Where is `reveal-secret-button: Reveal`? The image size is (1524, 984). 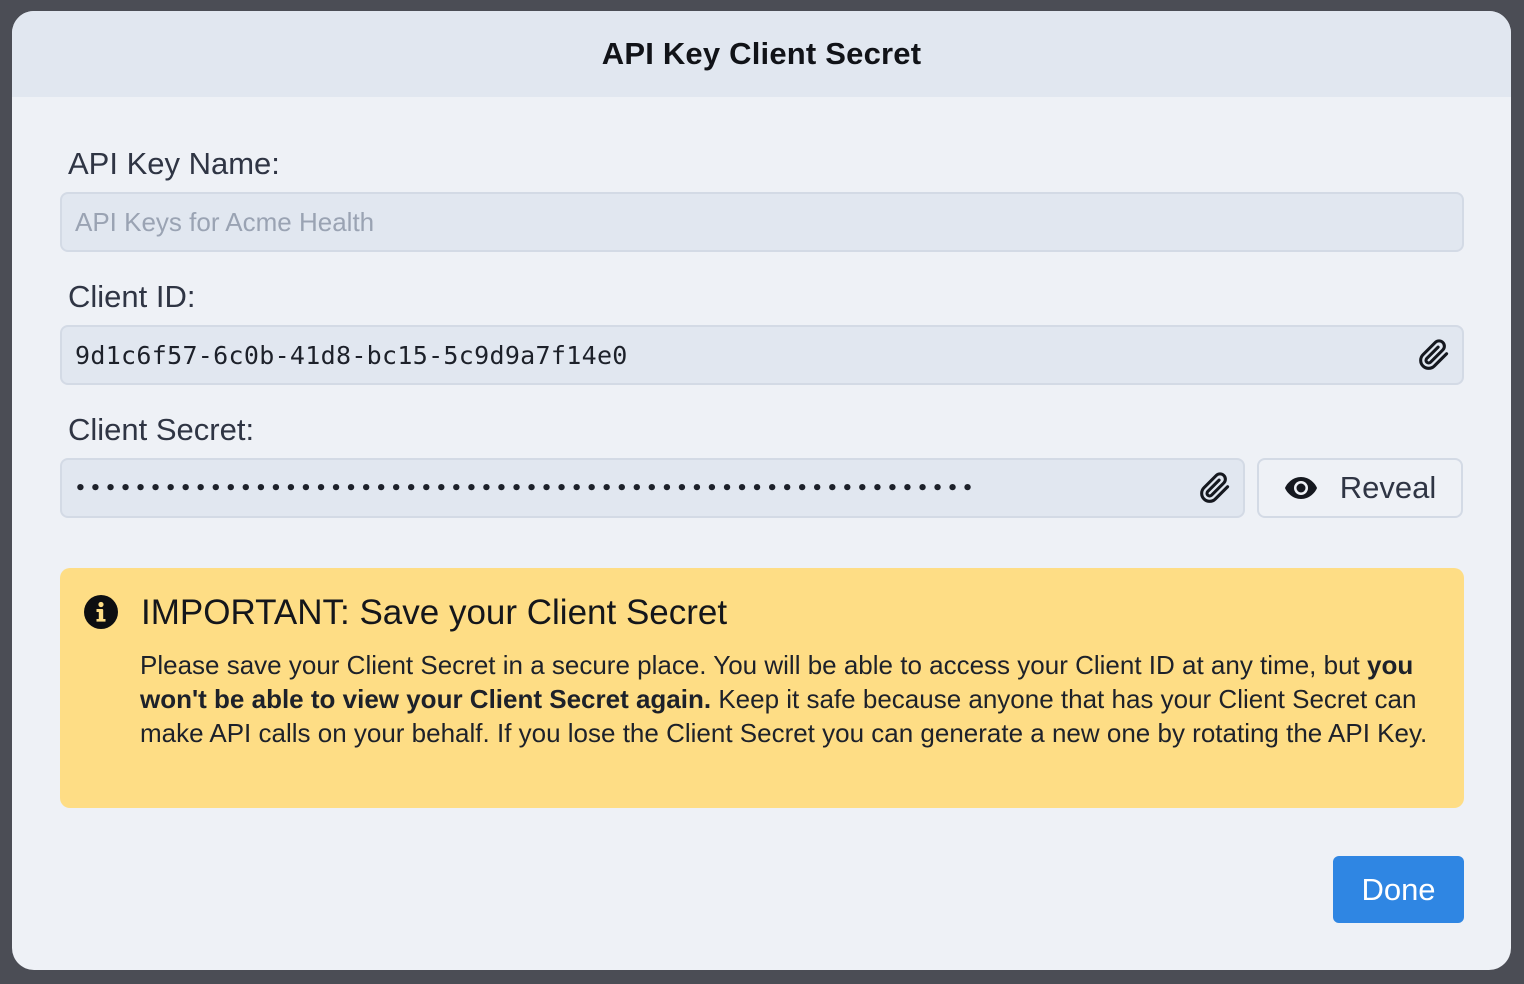
reveal-secret-button: Reveal is located at coordinates (1360, 488).